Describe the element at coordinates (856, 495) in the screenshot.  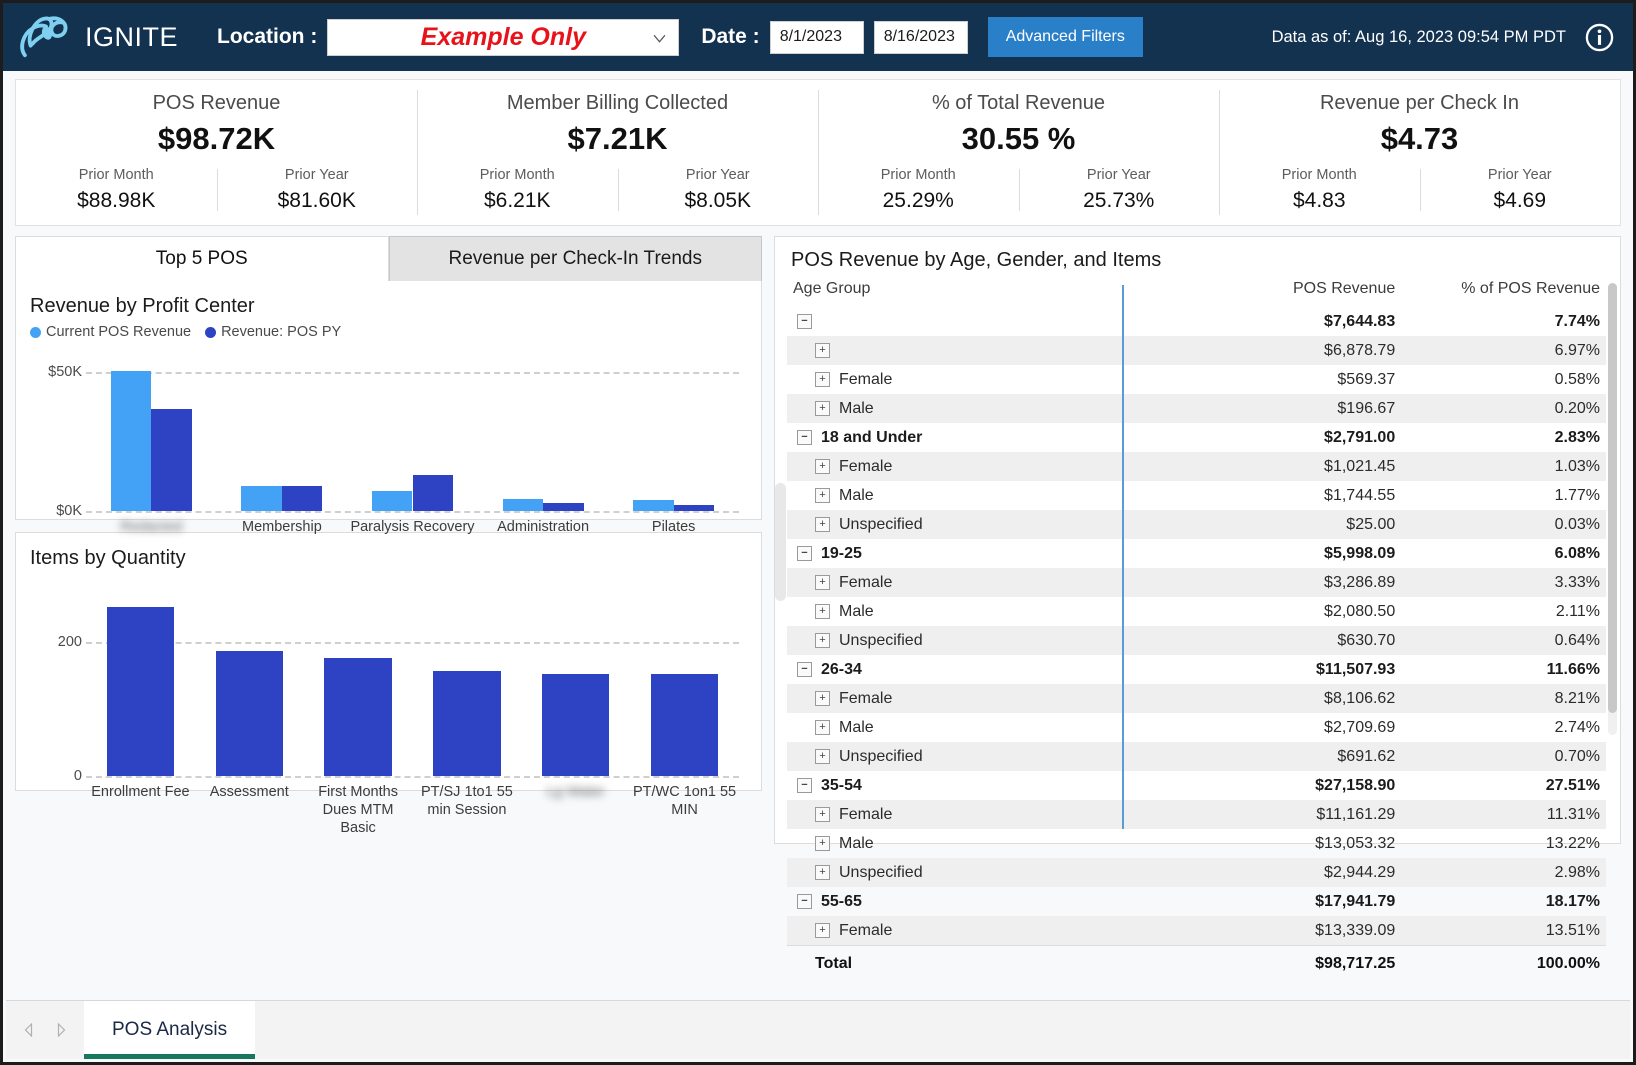
I see `row-label: Male` at that location.